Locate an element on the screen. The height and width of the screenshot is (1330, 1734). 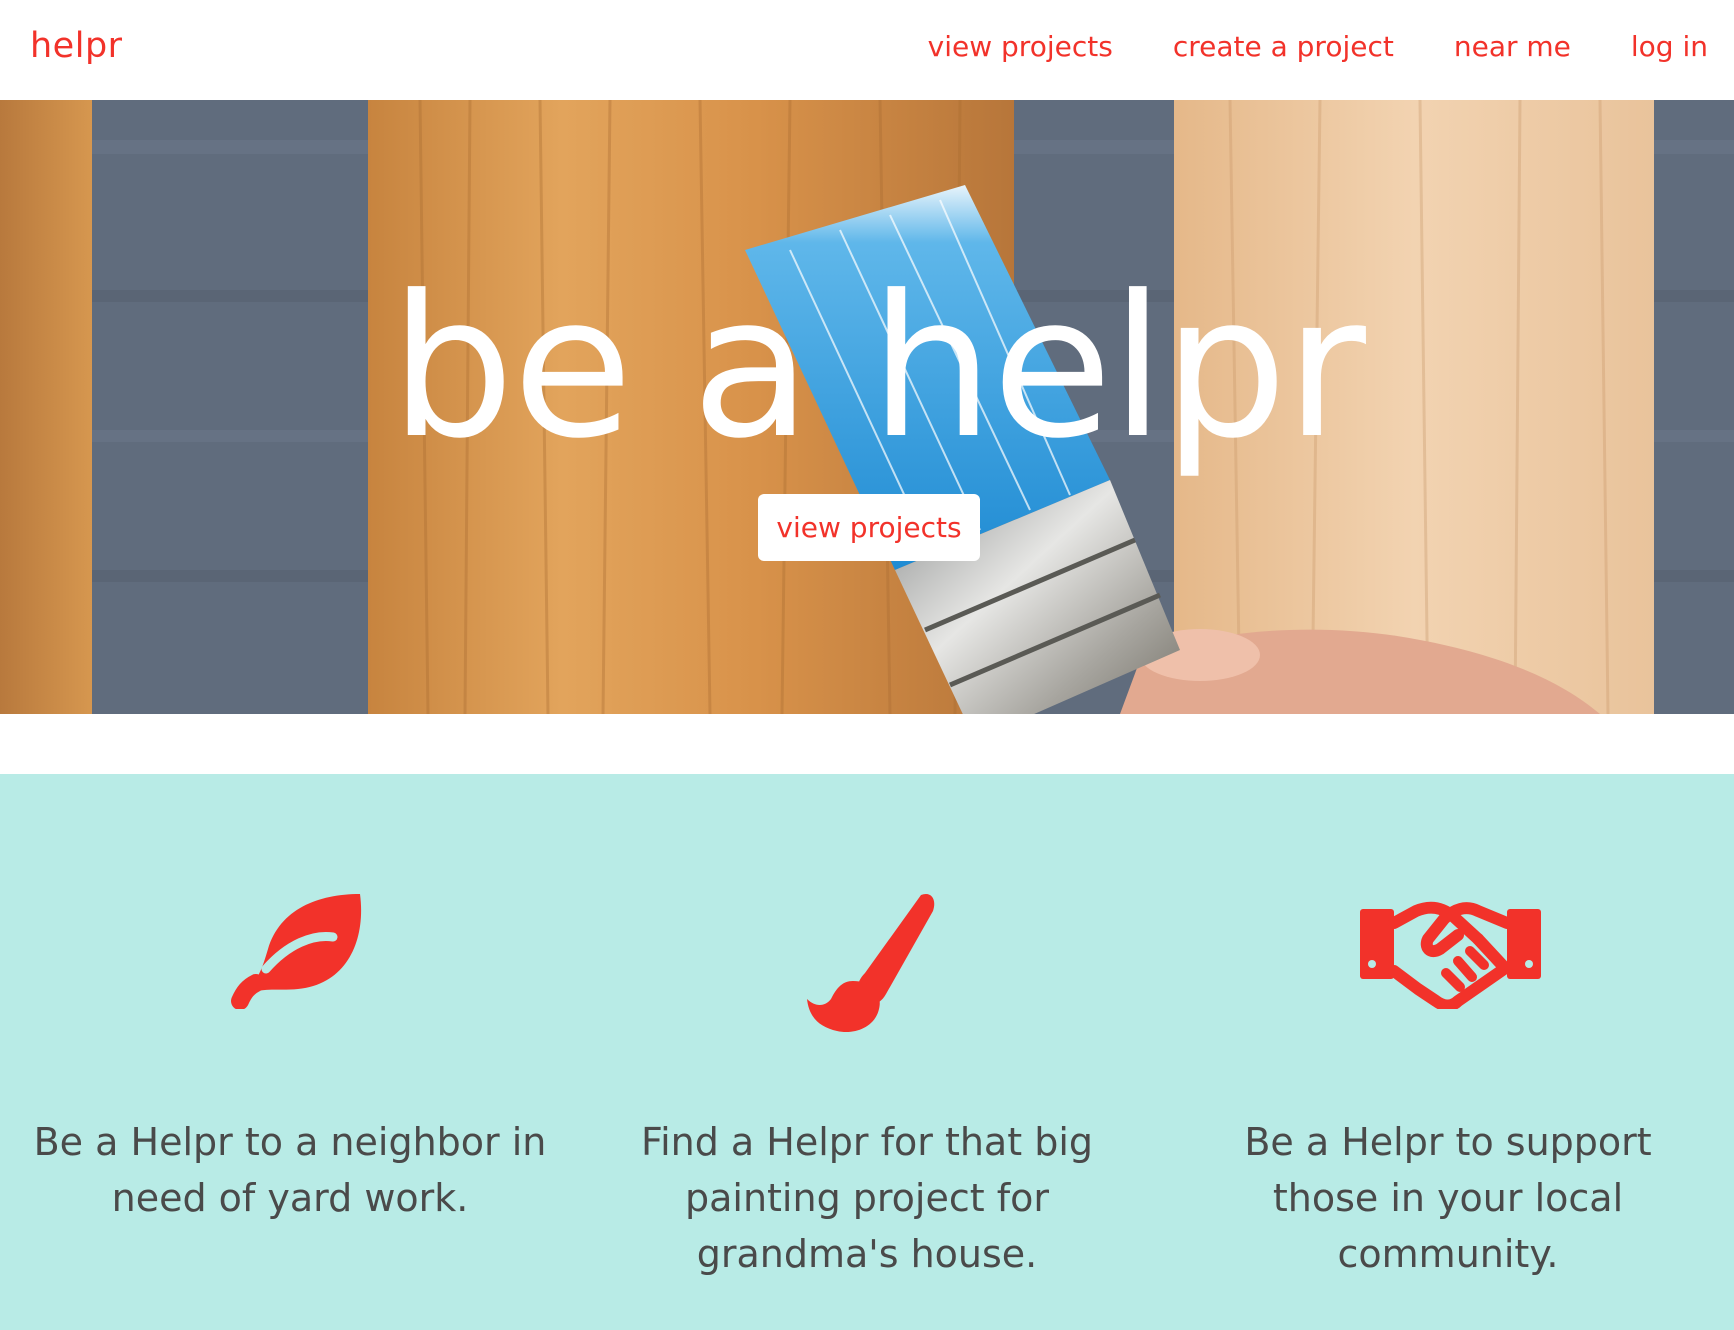
hero-view-projects-button: view projects is located at coordinates (869, 527).